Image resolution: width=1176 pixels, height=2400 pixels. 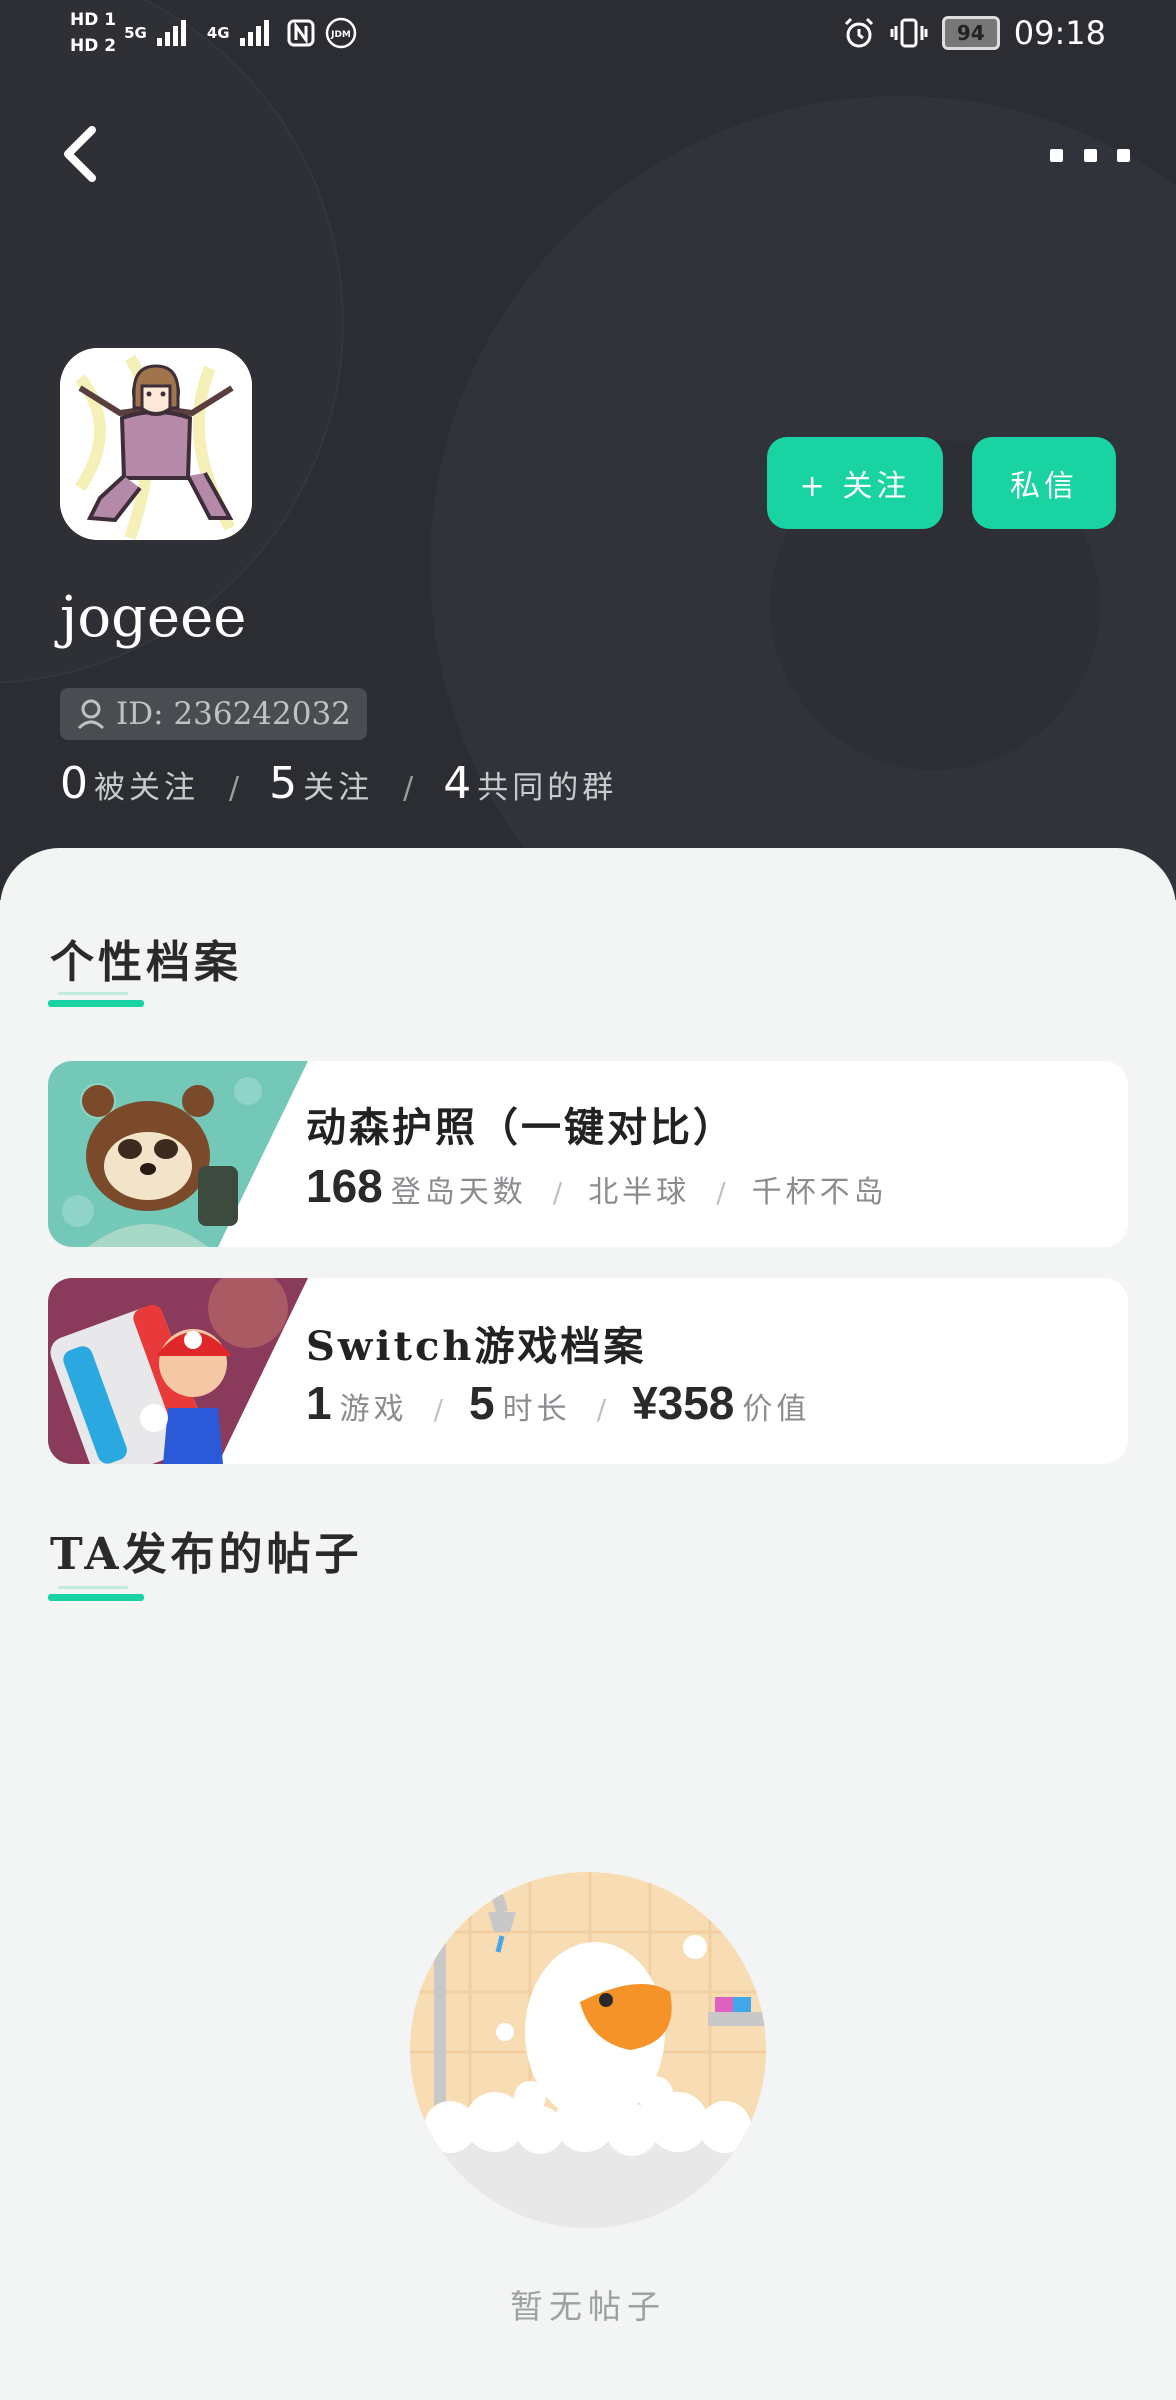 What do you see at coordinates (93, 46) in the screenshot?
I see `sim2-label: HD 2` at bounding box center [93, 46].